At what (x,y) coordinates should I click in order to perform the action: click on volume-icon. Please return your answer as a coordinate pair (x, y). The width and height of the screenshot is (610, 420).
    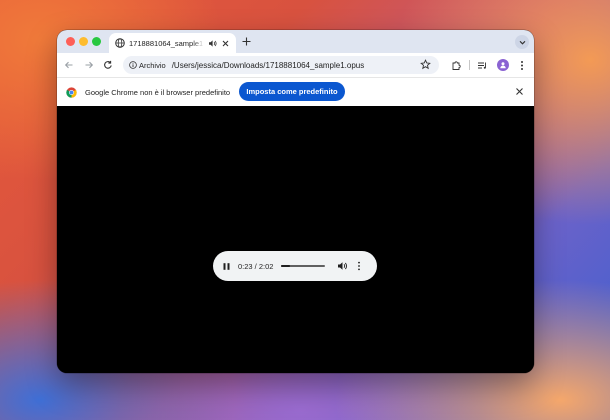
    Looking at the image, I should click on (342, 266).